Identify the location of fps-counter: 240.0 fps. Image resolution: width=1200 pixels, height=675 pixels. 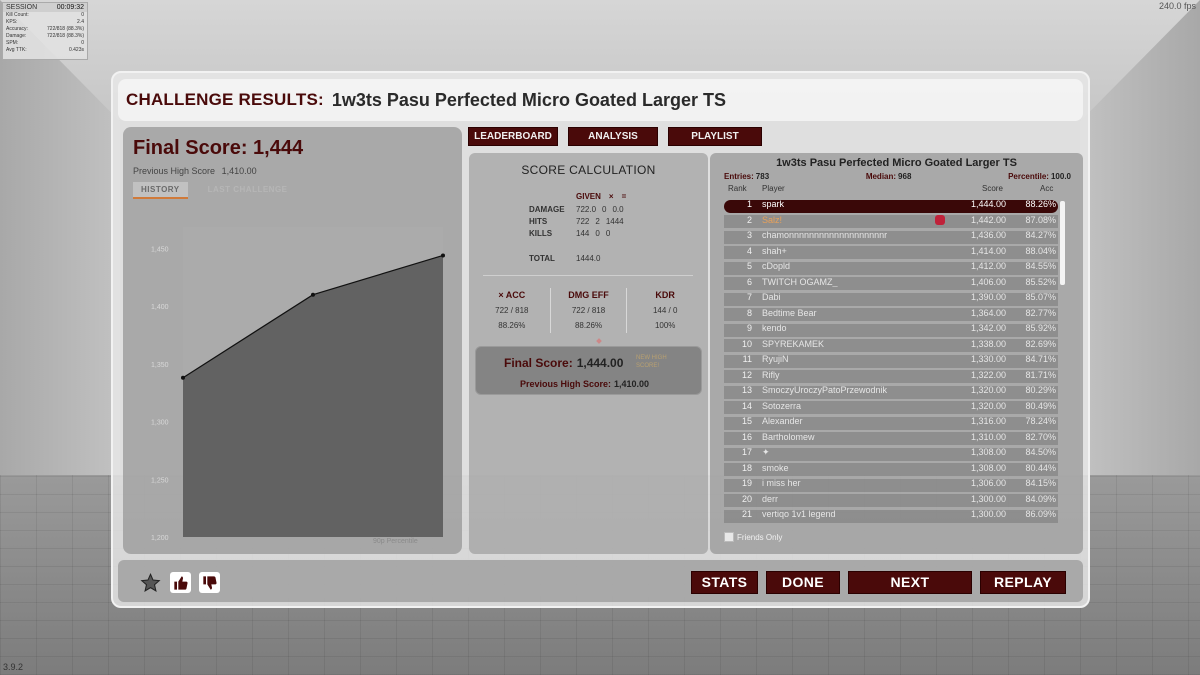
(1177, 6).